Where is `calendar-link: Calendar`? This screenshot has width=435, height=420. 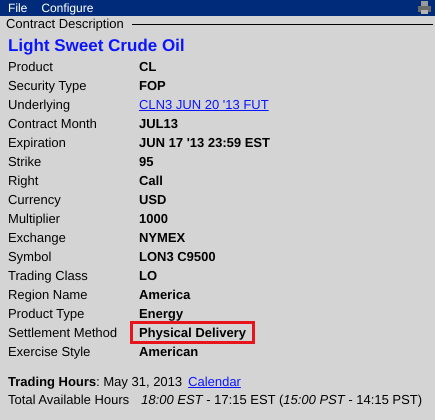
calendar-link: Calendar is located at coordinates (214, 382).